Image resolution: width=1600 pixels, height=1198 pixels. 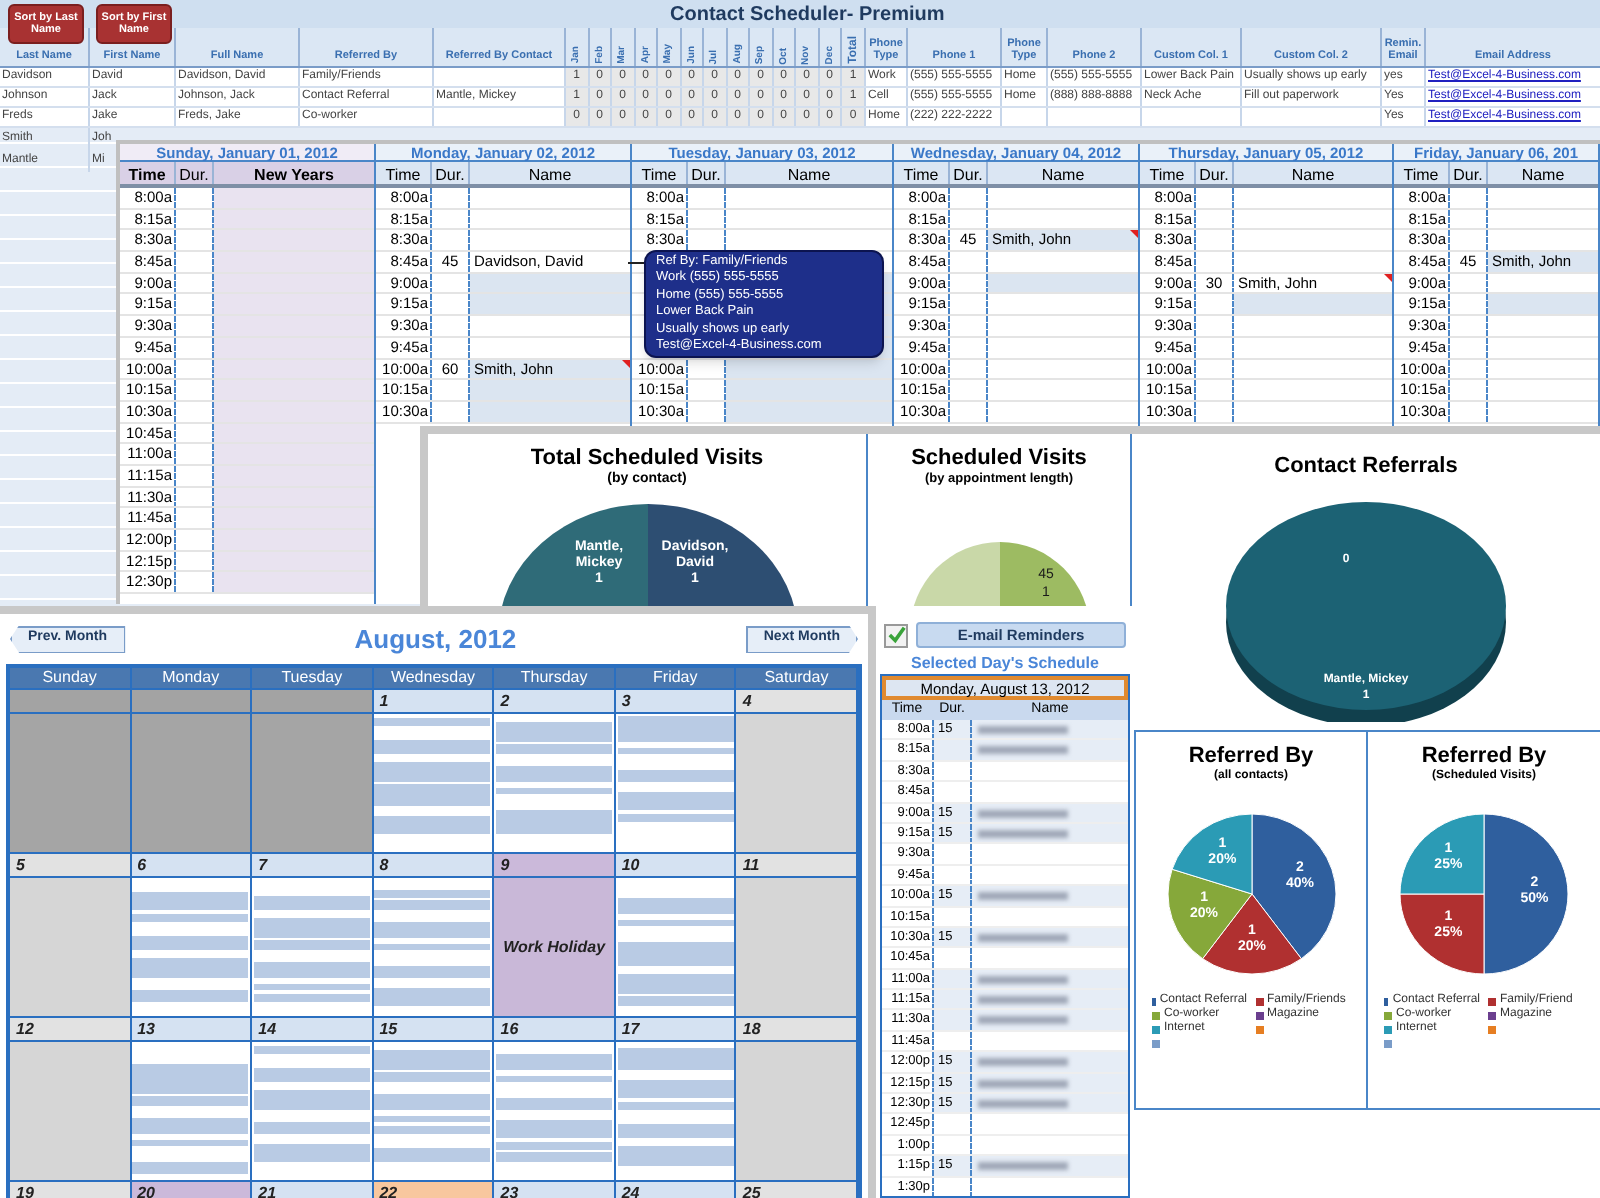 I want to click on weekday-header: Sunday, so click(x=71, y=678).